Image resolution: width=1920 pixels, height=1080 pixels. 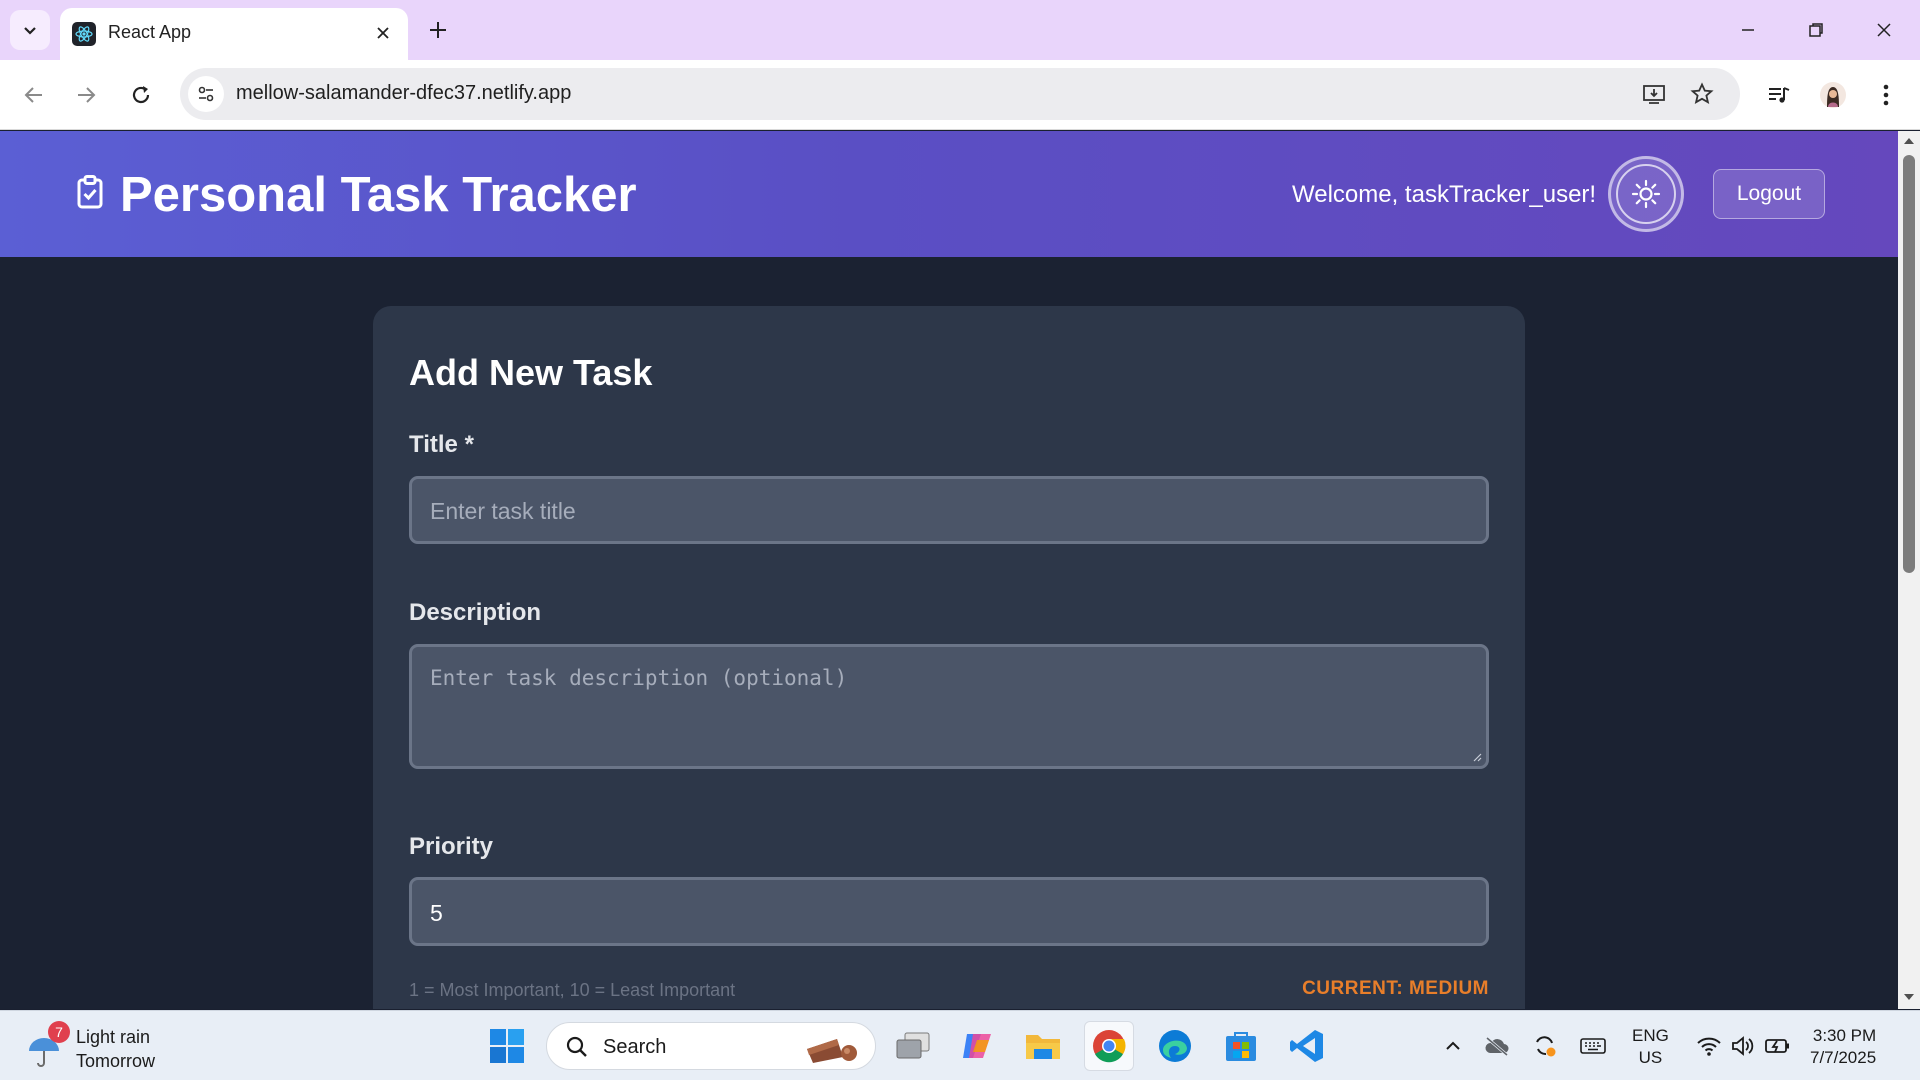 What do you see at coordinates (1843, 1047) in the screenshot?
I see `system-clock: 3:30 PM 7/7/2025` at bounding box center [1843, 1047].